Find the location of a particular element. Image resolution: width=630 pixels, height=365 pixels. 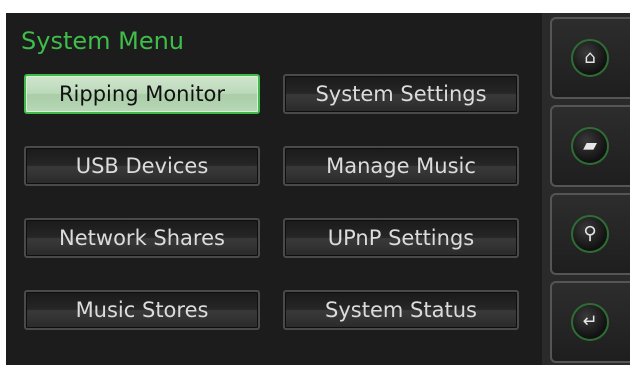

music-stores-button: Music Stores is located at coordinates (142, 310).